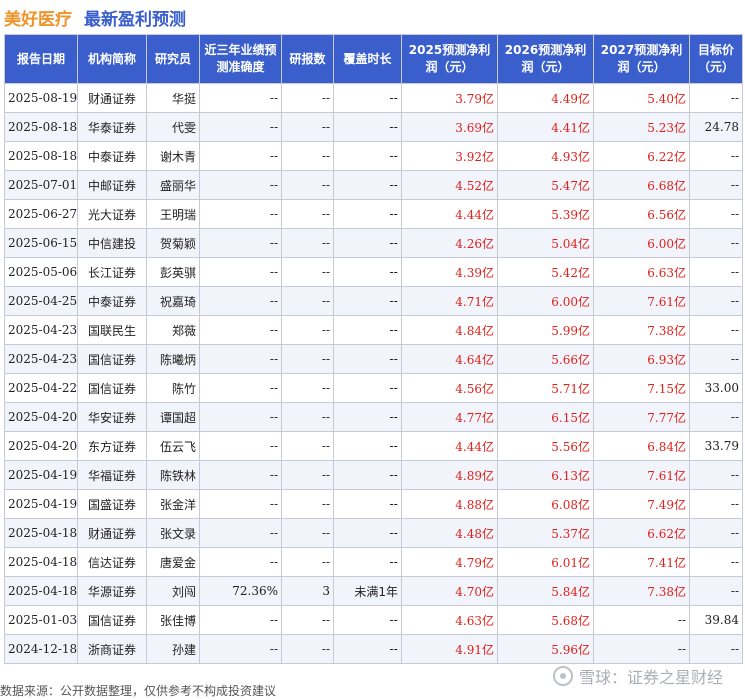 This screenshot has height=700, width=745. Describe the element at coordinates (449, 591) in the screenshot. I see `cell-profit-2025: 4.70亿` at that location.